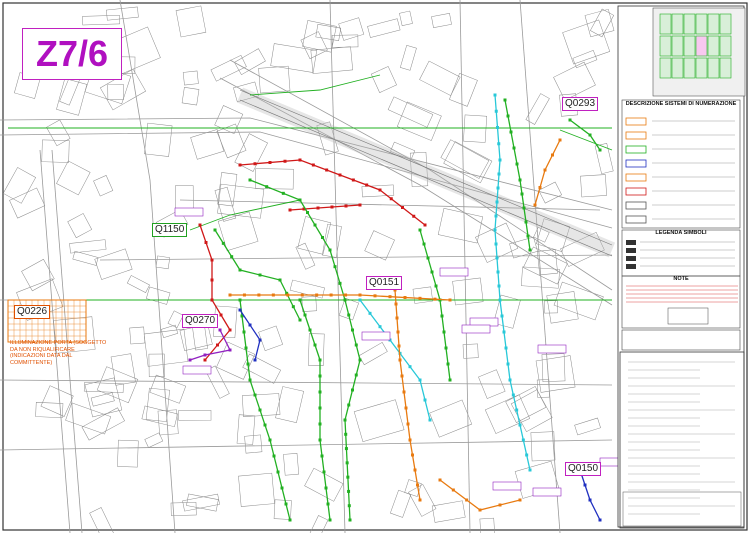  I want to click on green-circuit-a-line, so click(257, 275).